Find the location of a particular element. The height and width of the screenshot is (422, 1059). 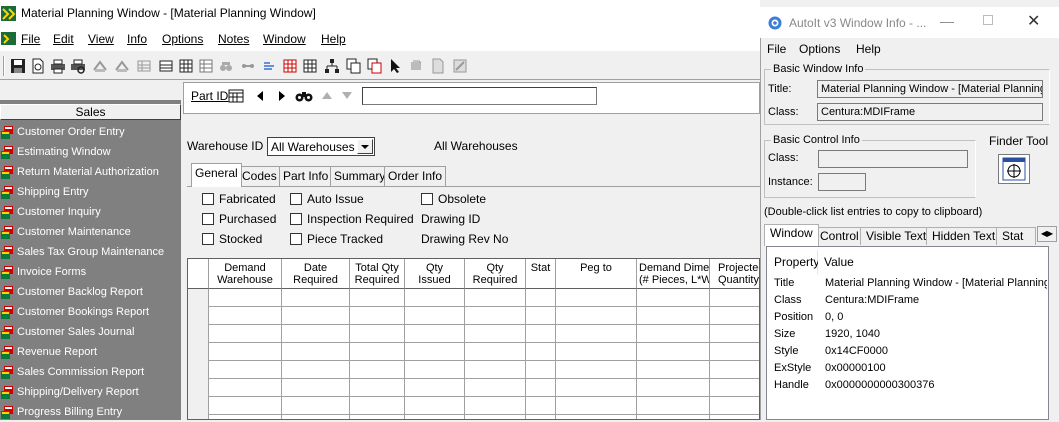

page-icon is located at coordinates (438, 66).